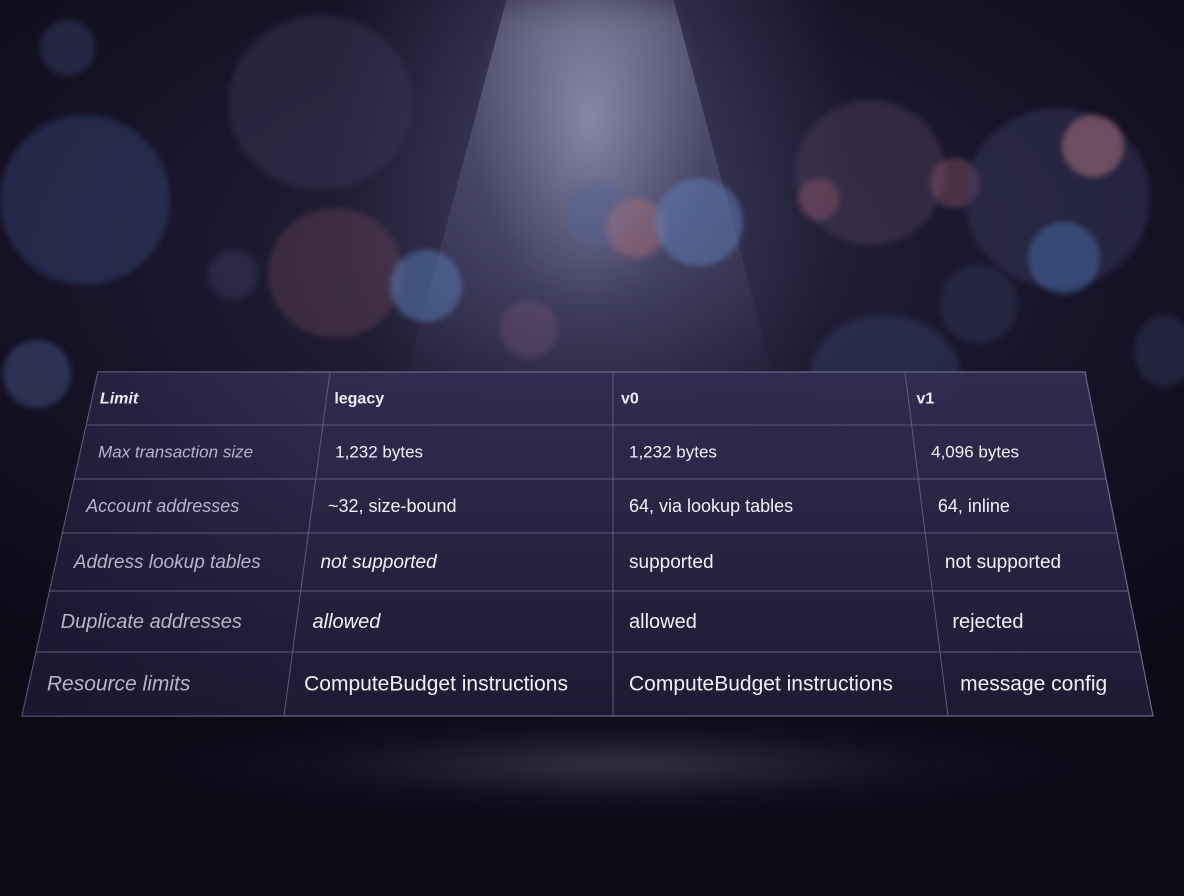 The image size is (1184, 896). I want to click on label-column-shade, so click(176, 544).